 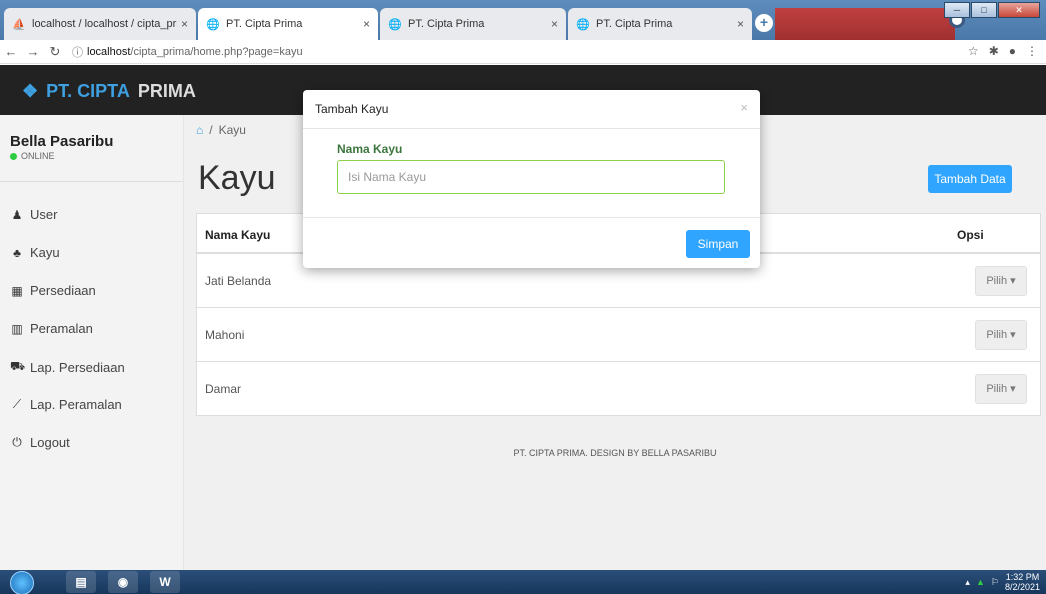 What do you see at coordinates (370, 149) in the screenshot?
I see `nama-kayu-label: Nama Kayu` at bounding box center [370, 149].